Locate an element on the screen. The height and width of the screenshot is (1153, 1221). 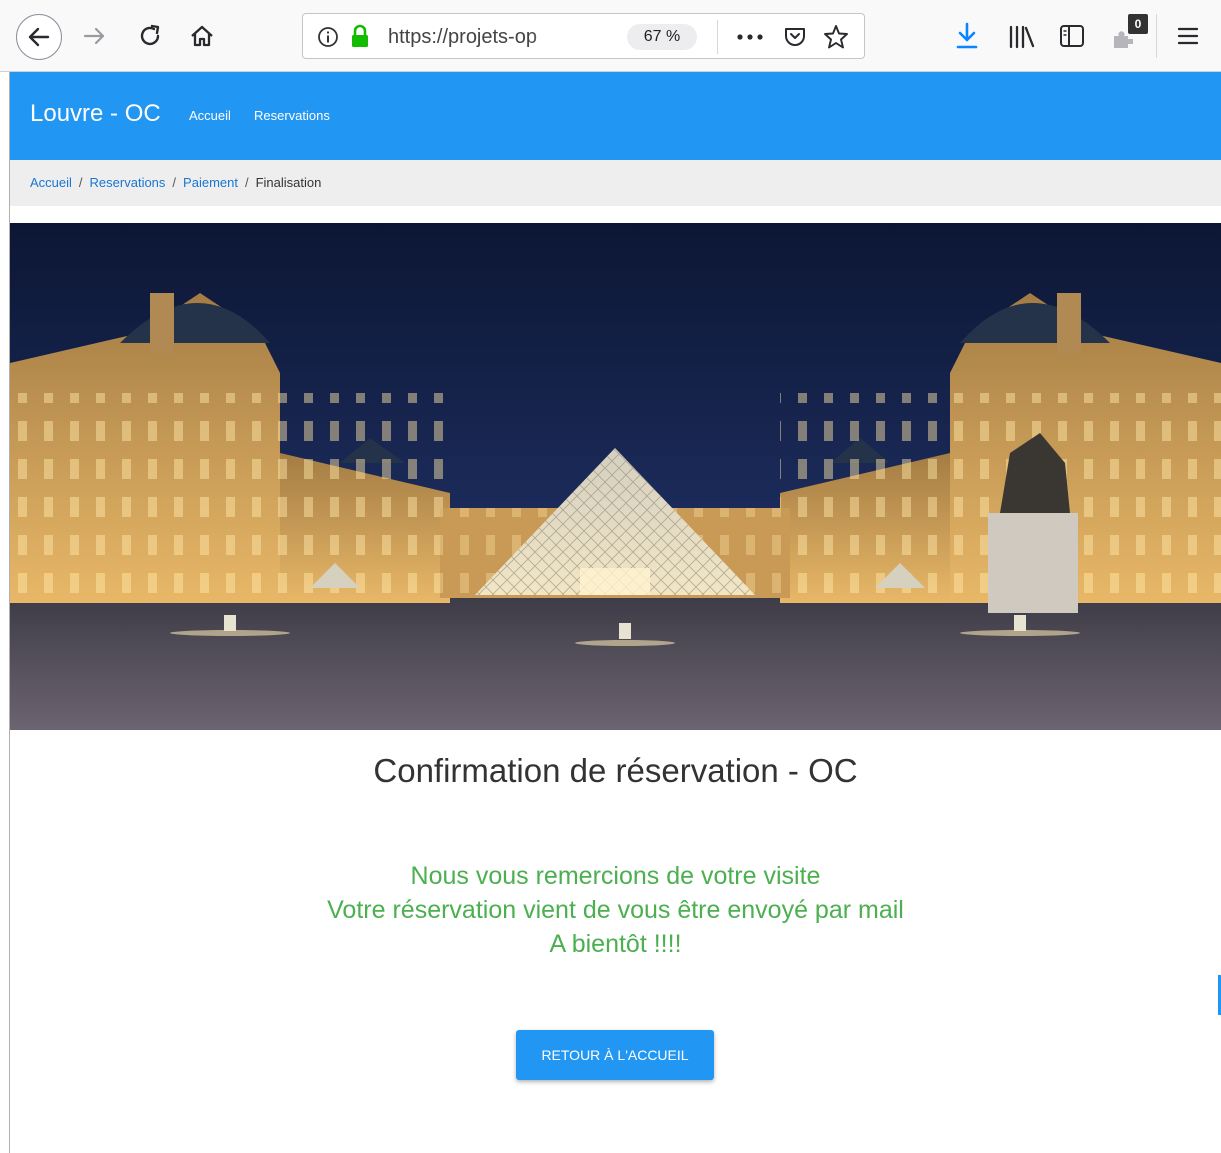
lock-icon is located at coordinates (360, 36).